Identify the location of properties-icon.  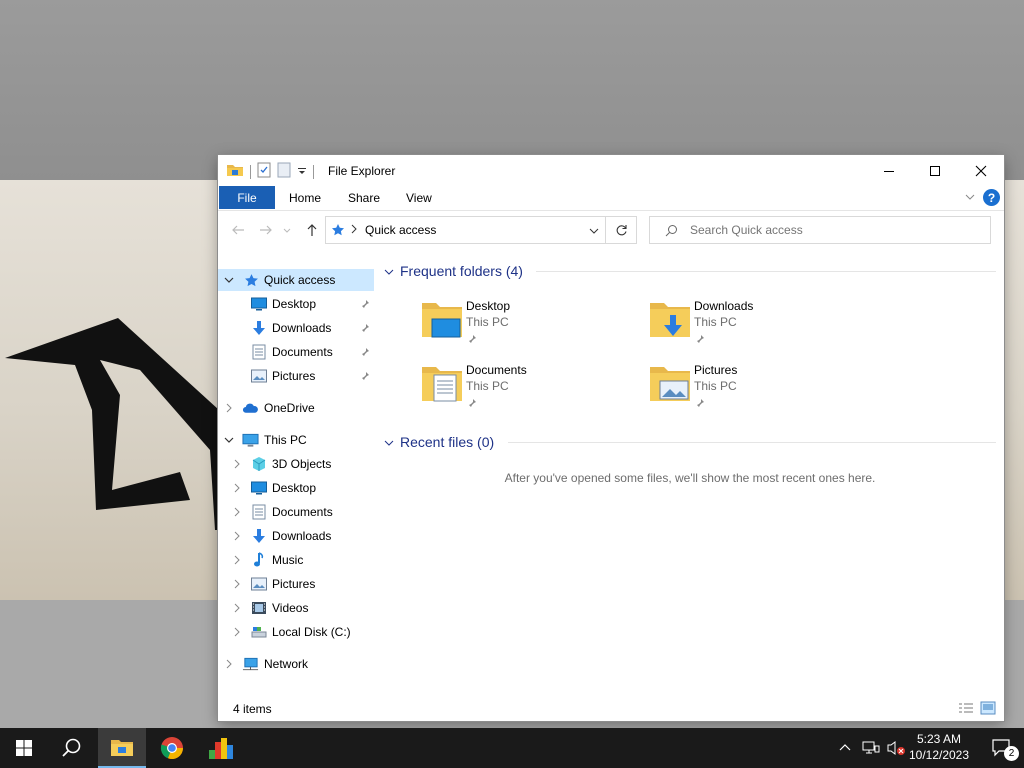
(264, 171).